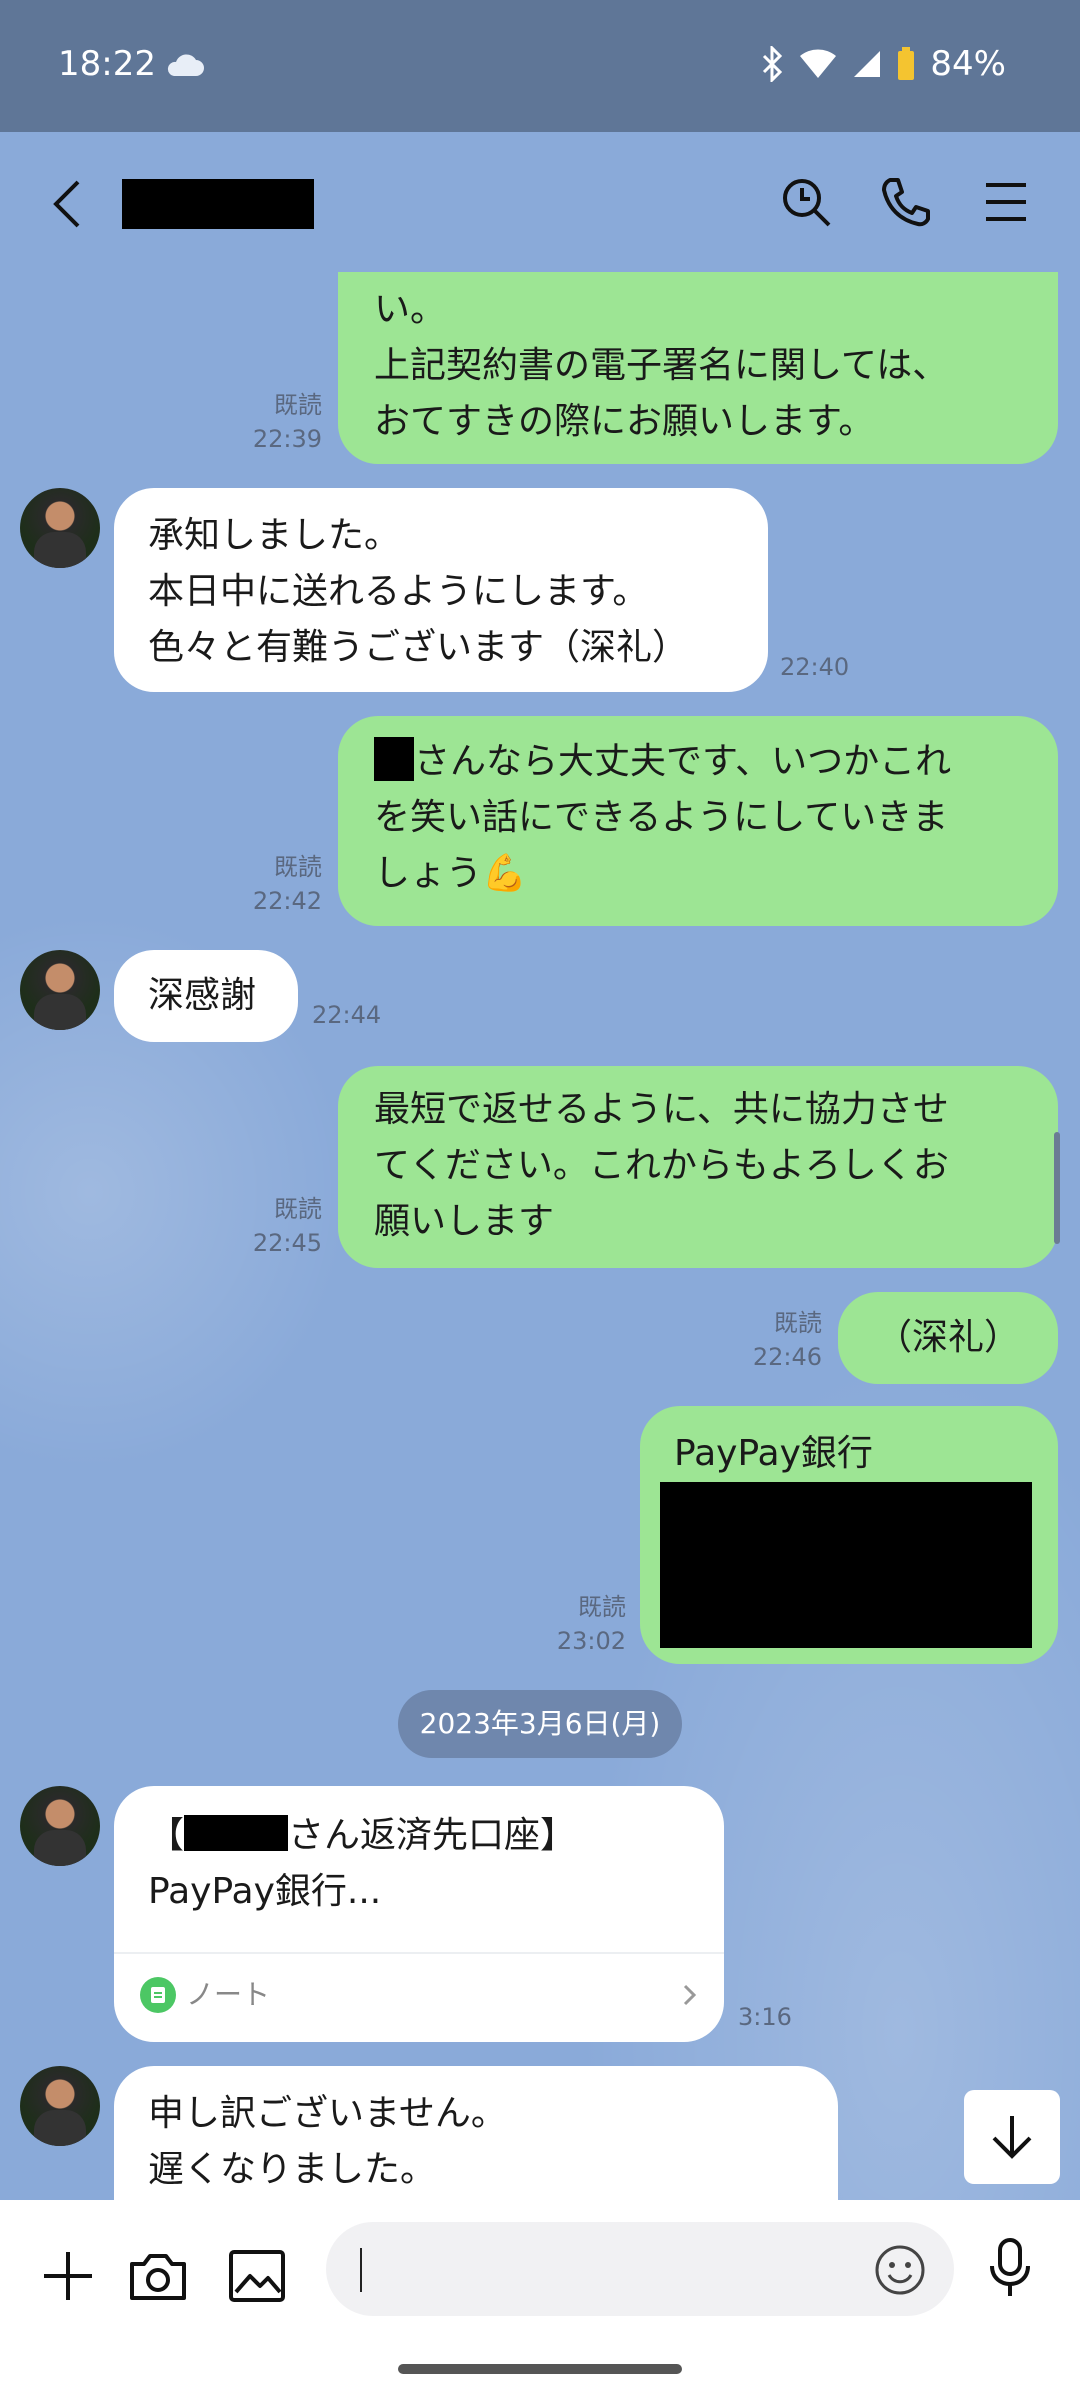 The height and width of the screenshot is (2400, 1080). I want to click on message-line: 願いします, so click(464, 1221).